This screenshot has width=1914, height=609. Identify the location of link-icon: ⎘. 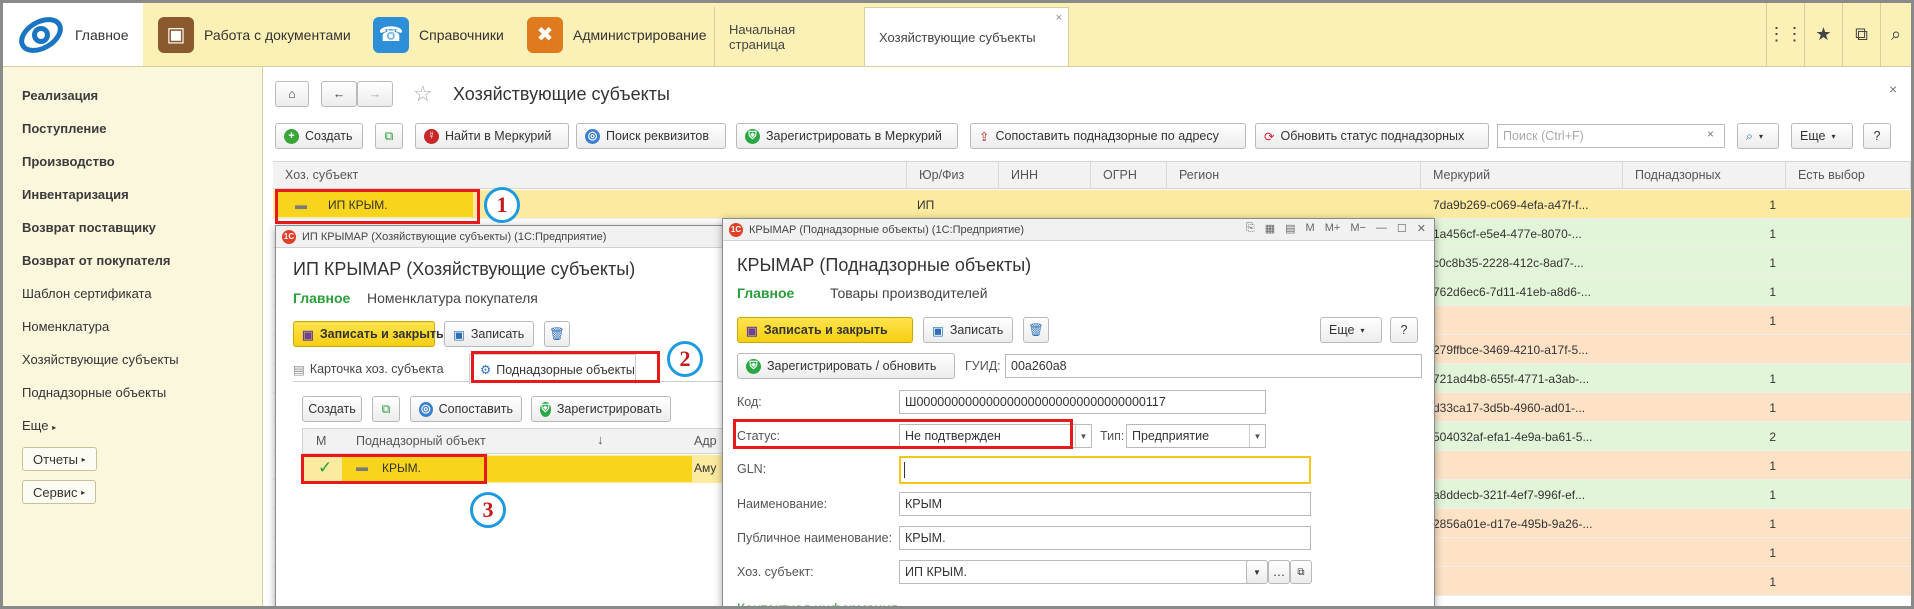
(1250, 228).